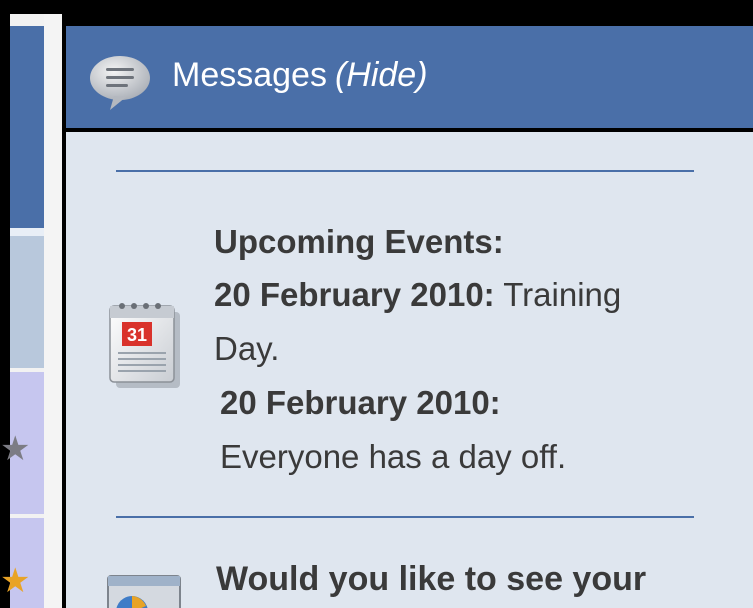 This screenshot has height=608, width=753. I want to click on event-item: 20 February 2010: Training Day., so click(454, 322).